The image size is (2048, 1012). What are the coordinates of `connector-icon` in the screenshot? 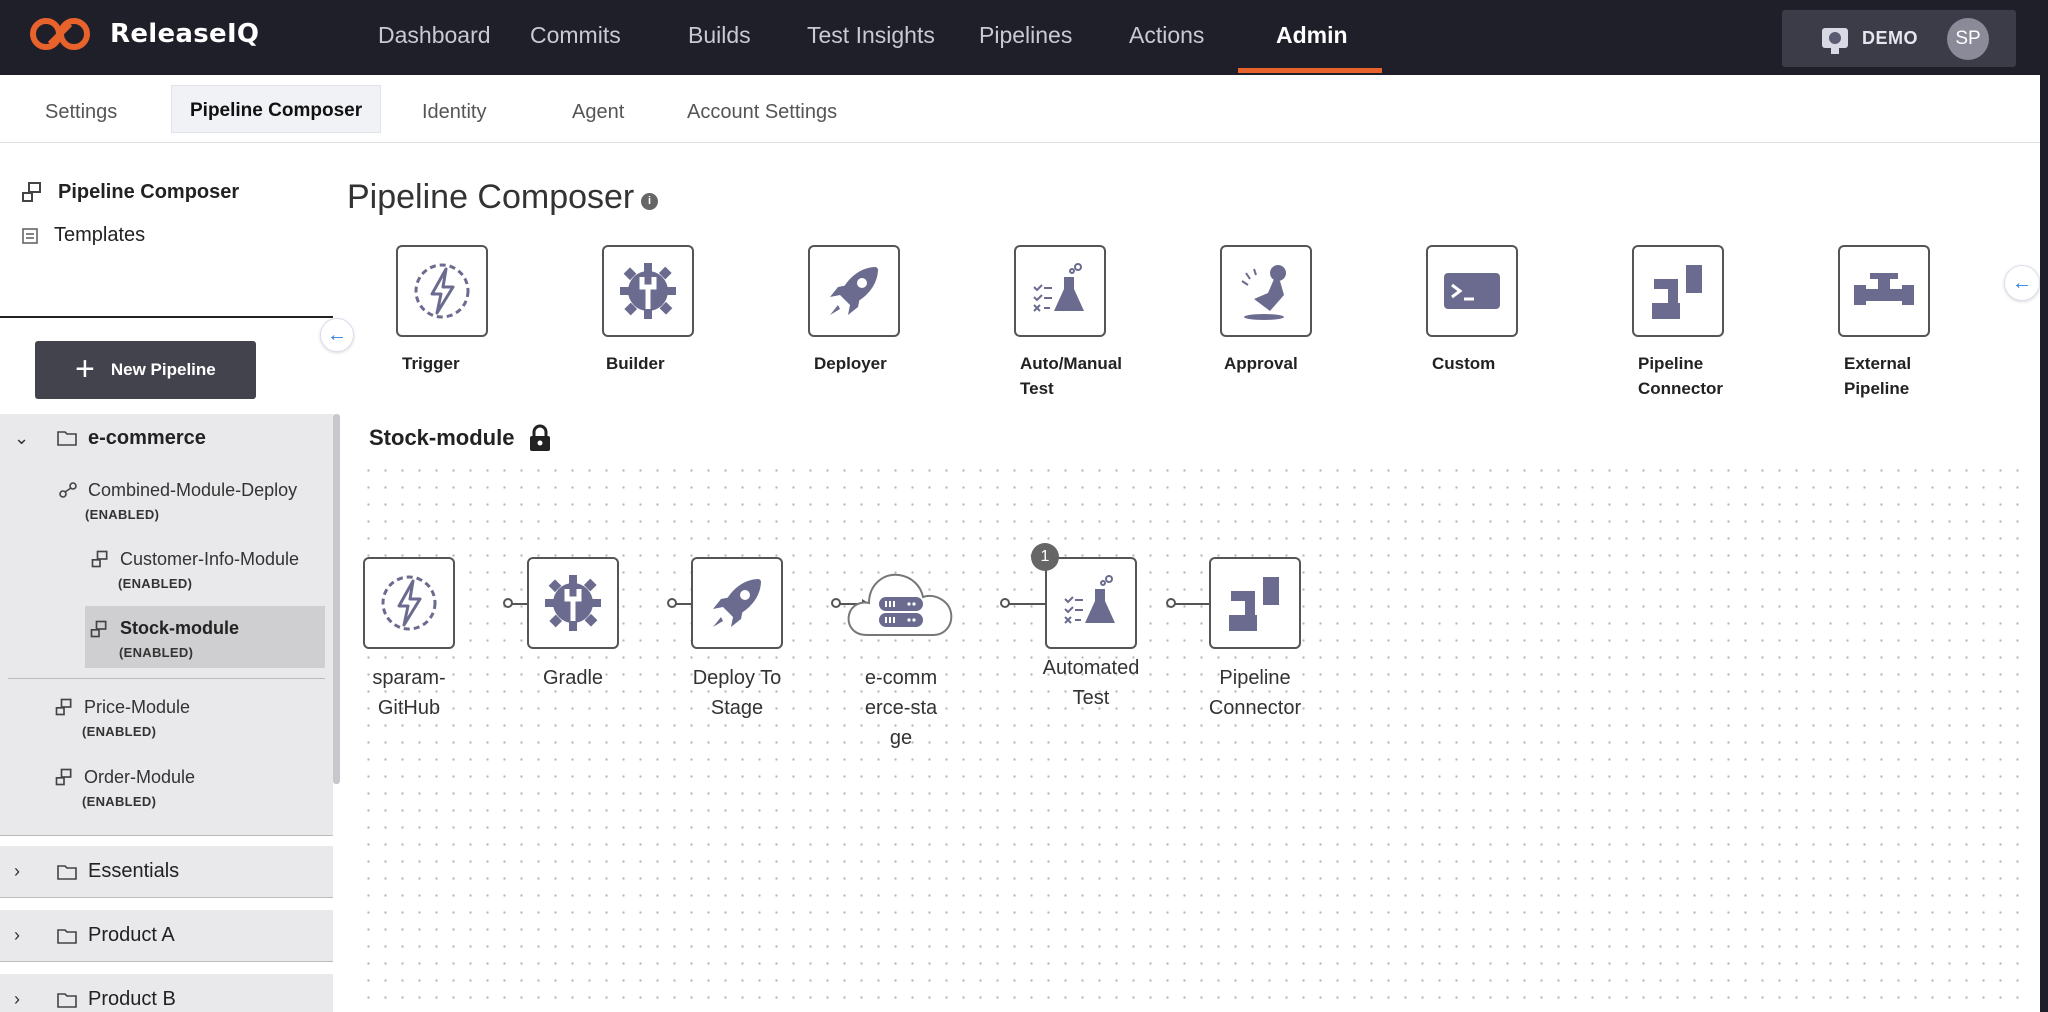 It's located at (1677, 292).